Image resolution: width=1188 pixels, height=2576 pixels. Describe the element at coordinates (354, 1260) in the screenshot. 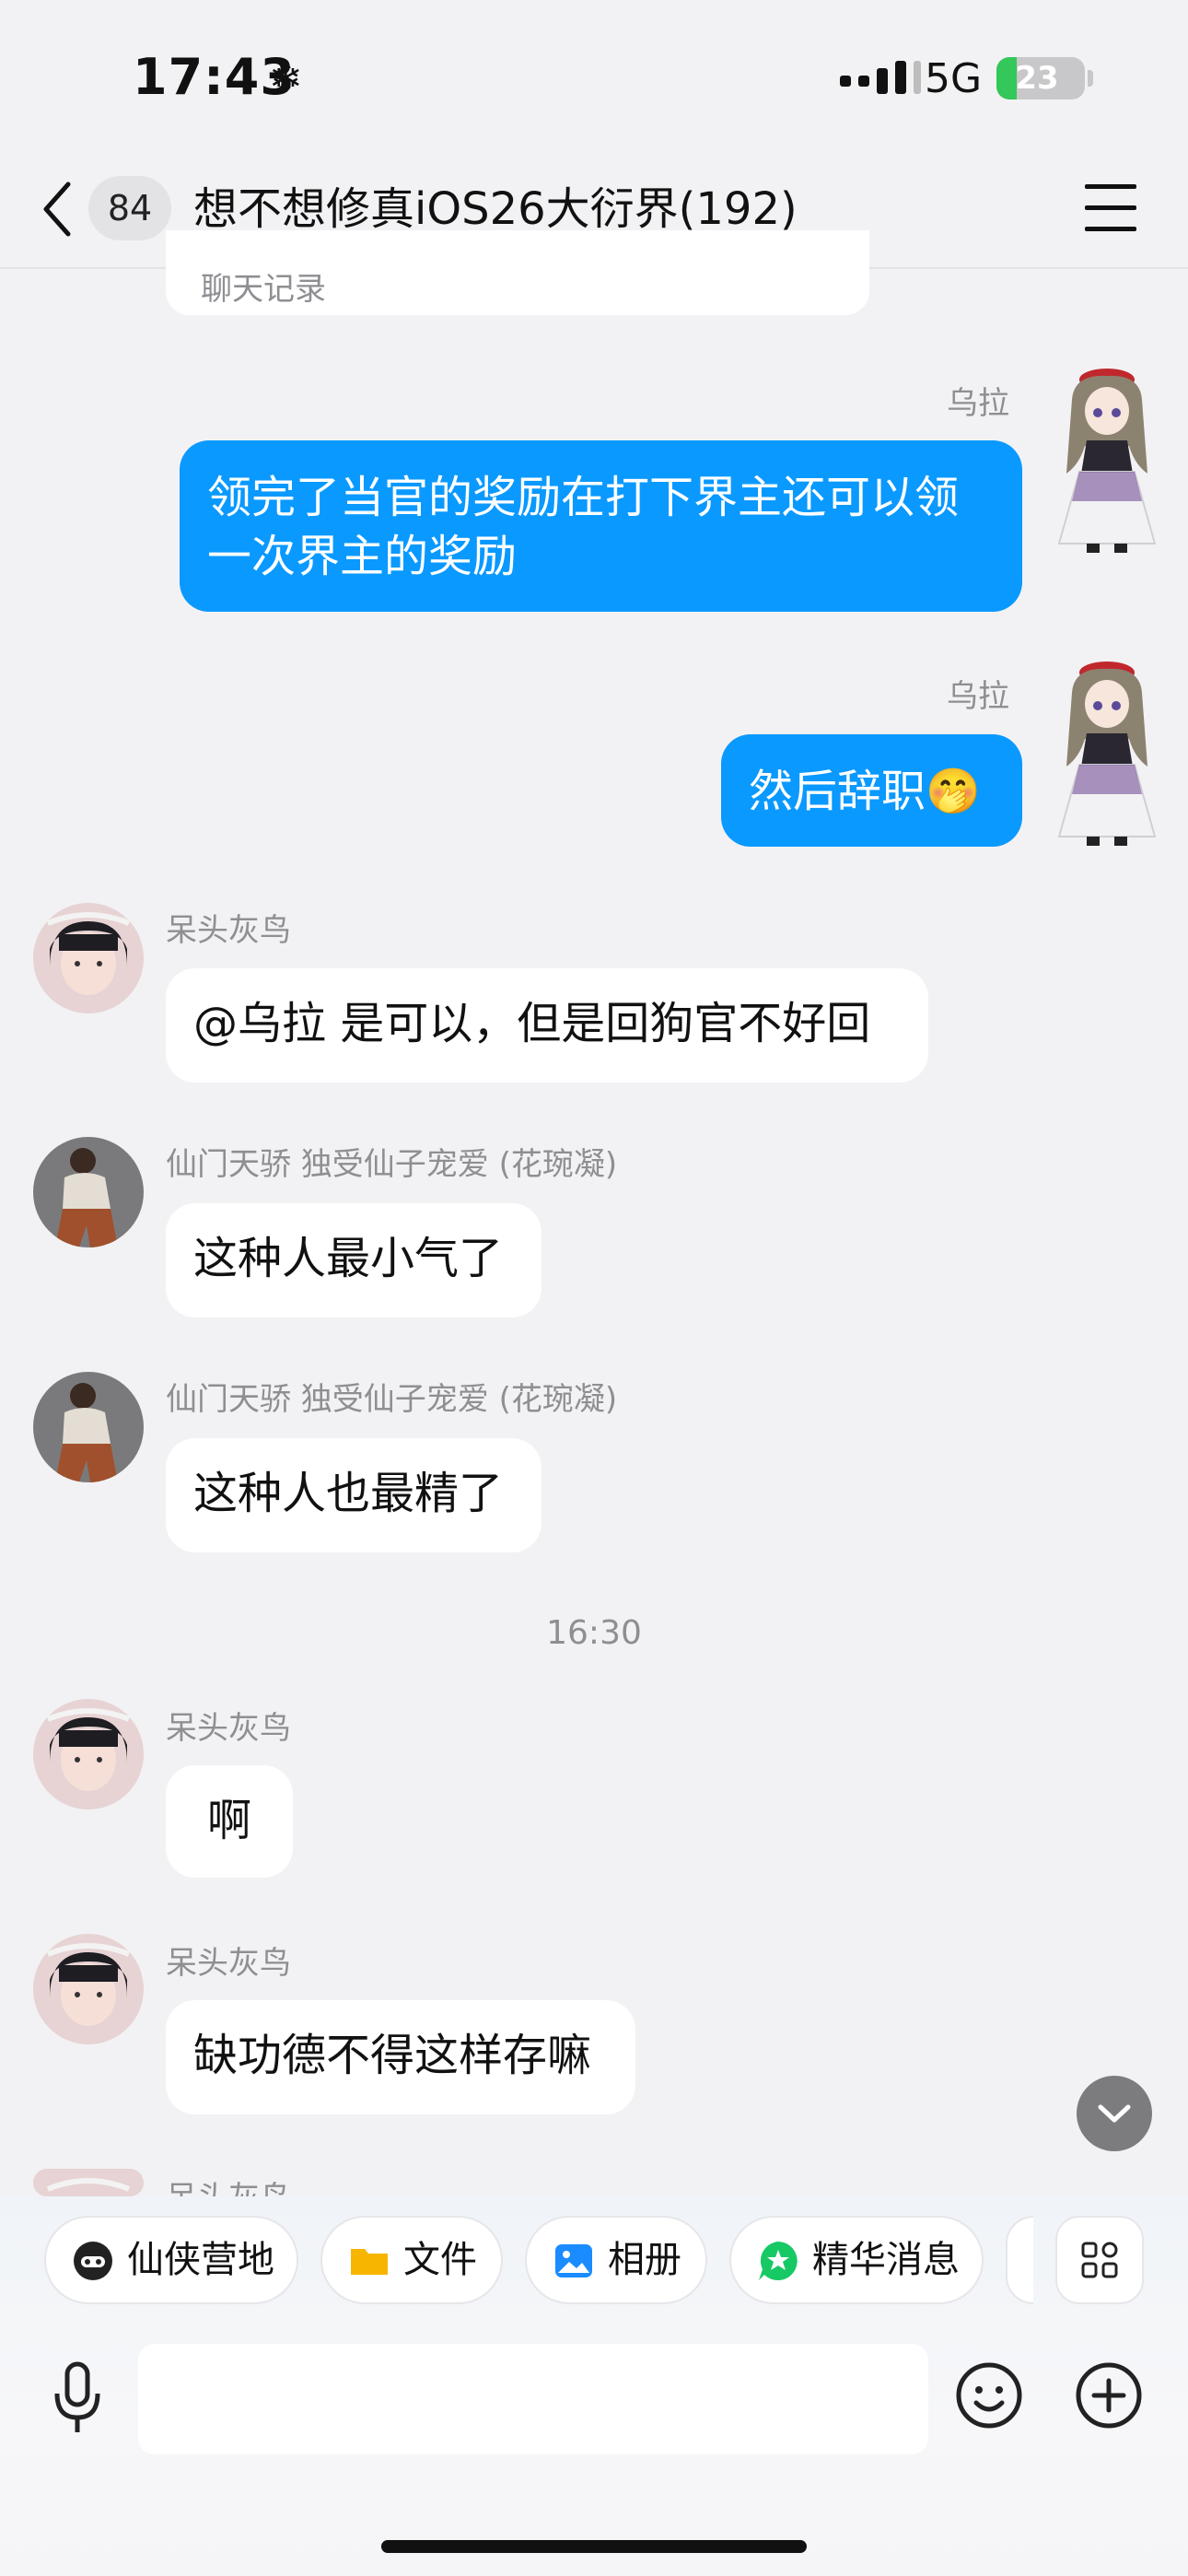

I see `message-bubble-incoming: 这种人最小气了` at that location.